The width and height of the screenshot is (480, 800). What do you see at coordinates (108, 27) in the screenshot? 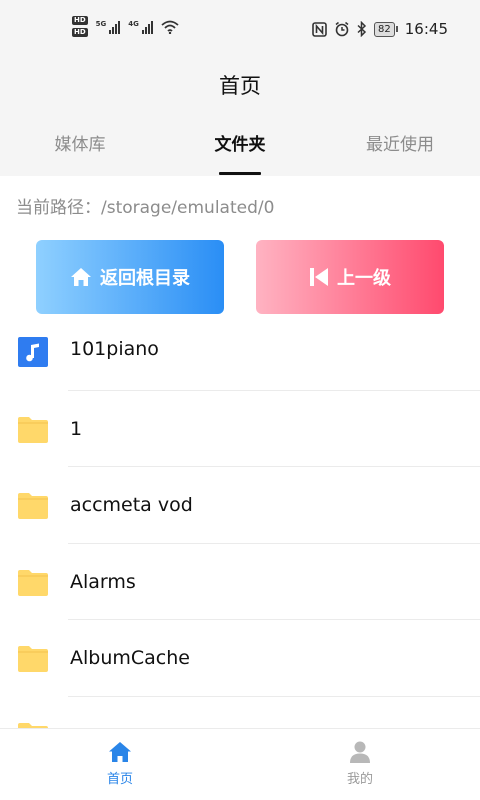
I see `signal-icon: 5G` at bounding box center [108, 27].